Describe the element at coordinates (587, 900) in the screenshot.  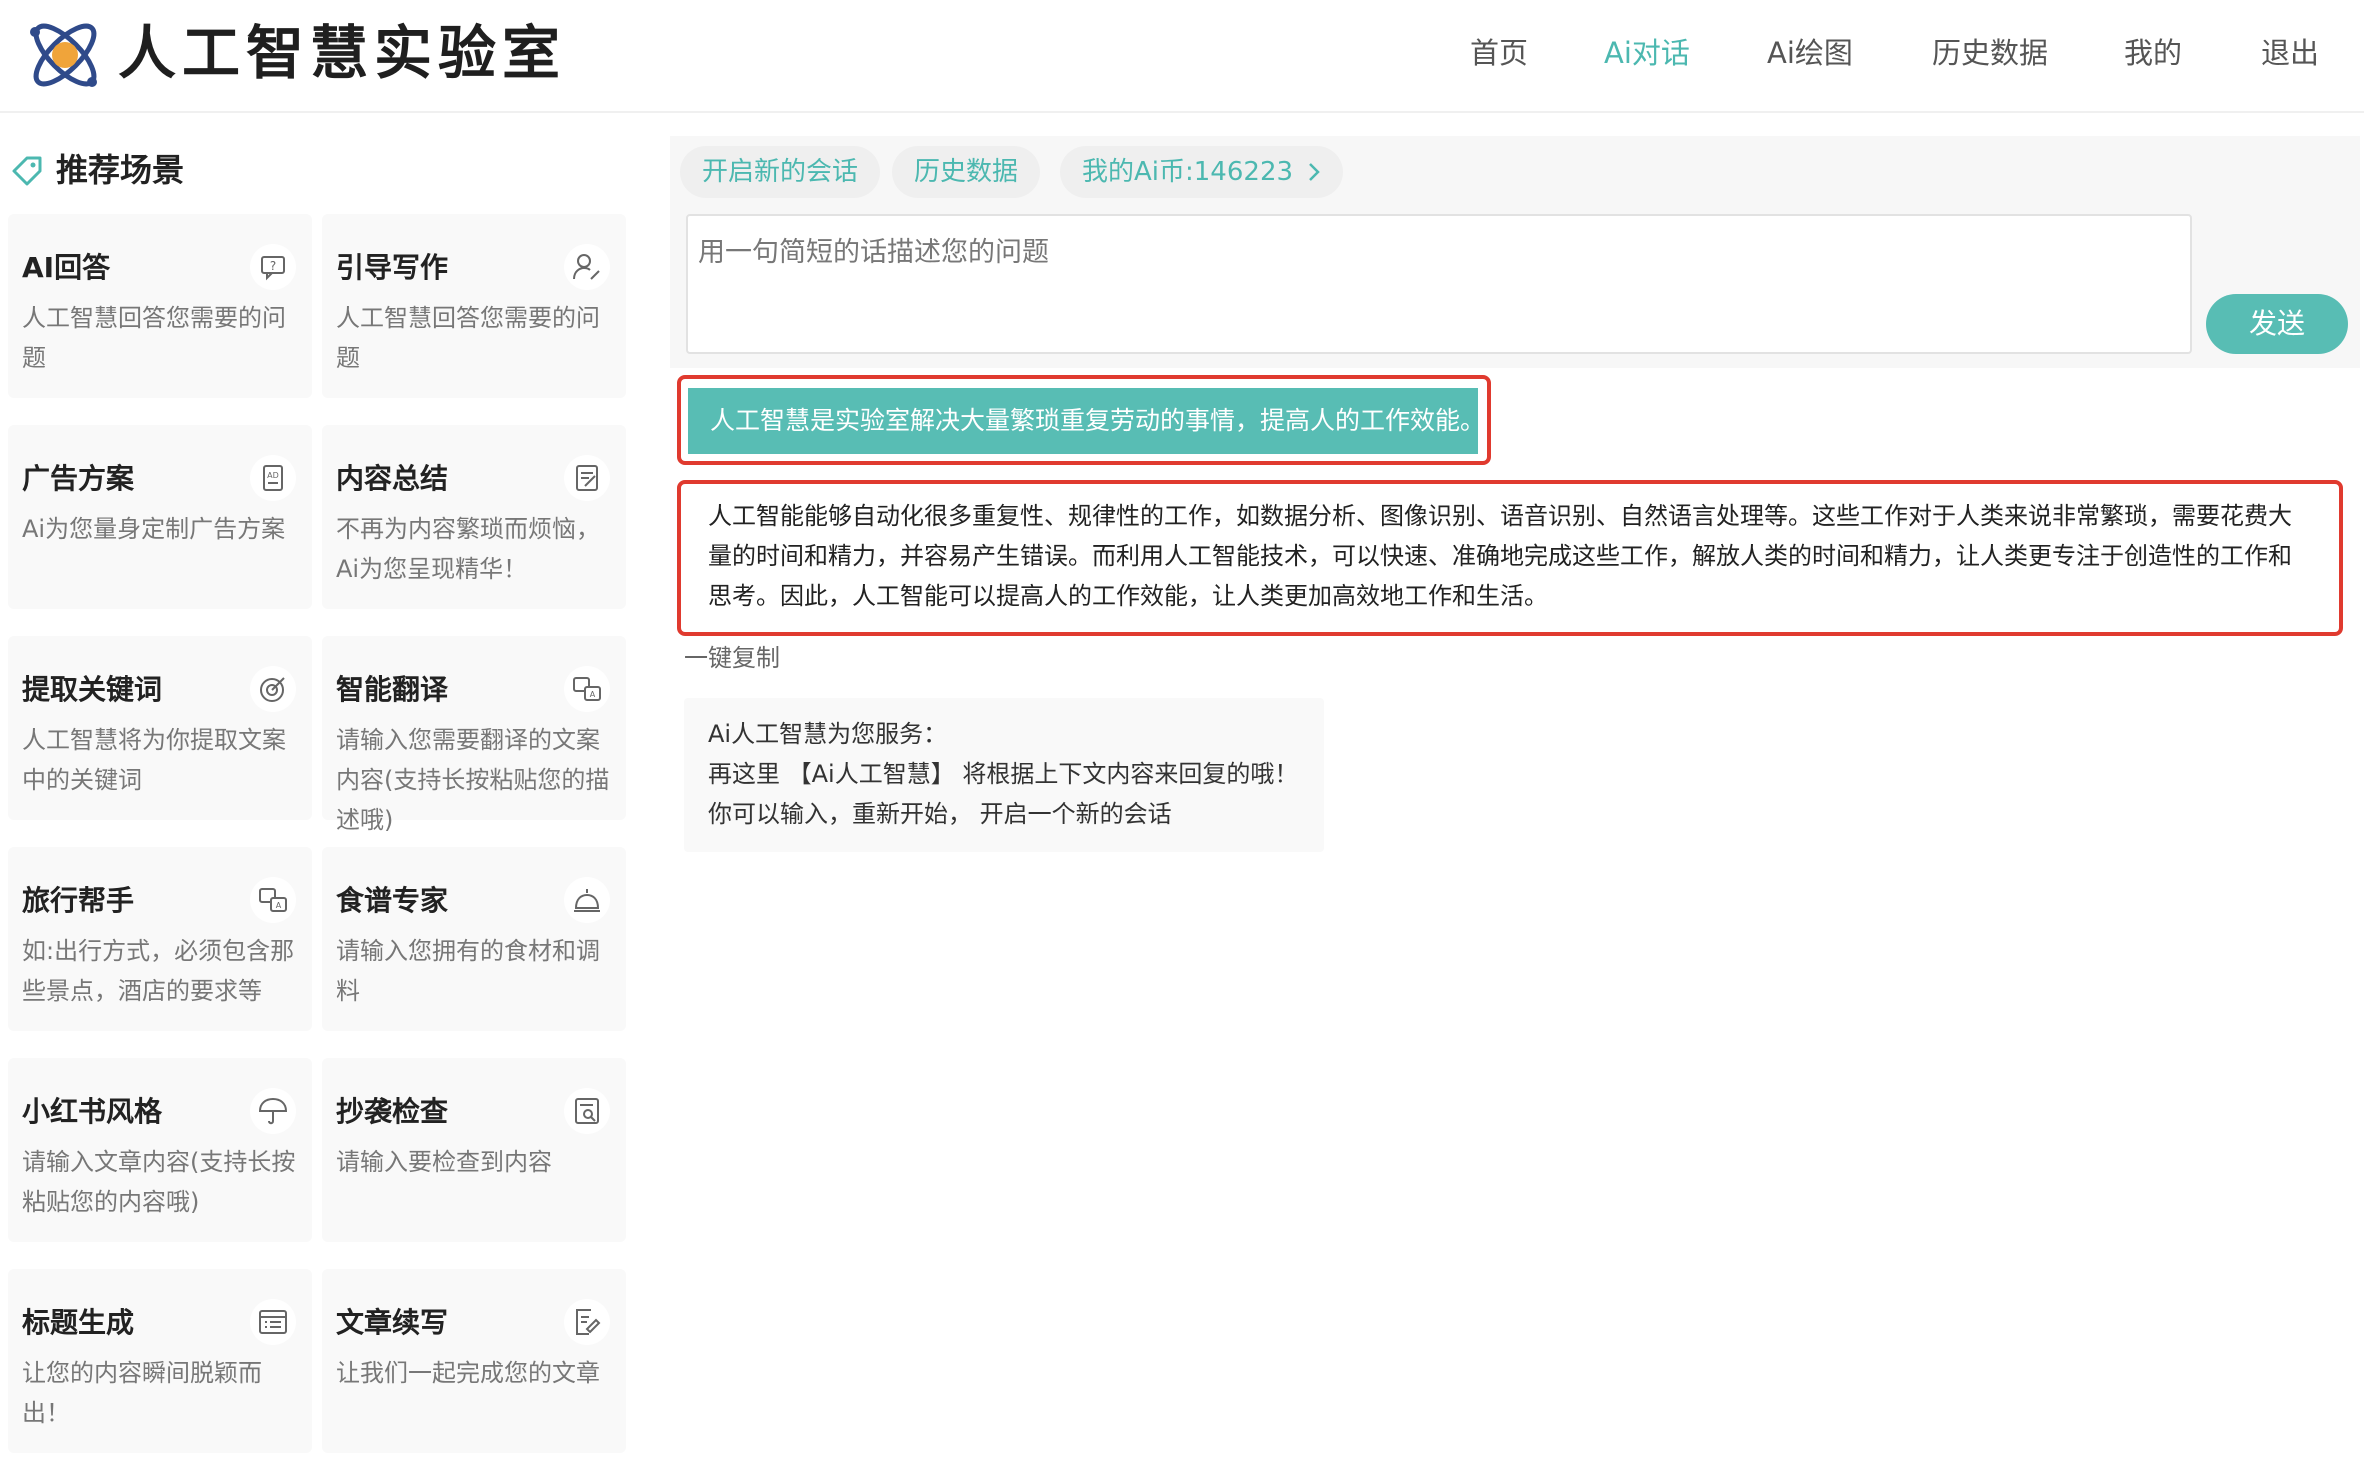
I see `cloche-icon` at that location.